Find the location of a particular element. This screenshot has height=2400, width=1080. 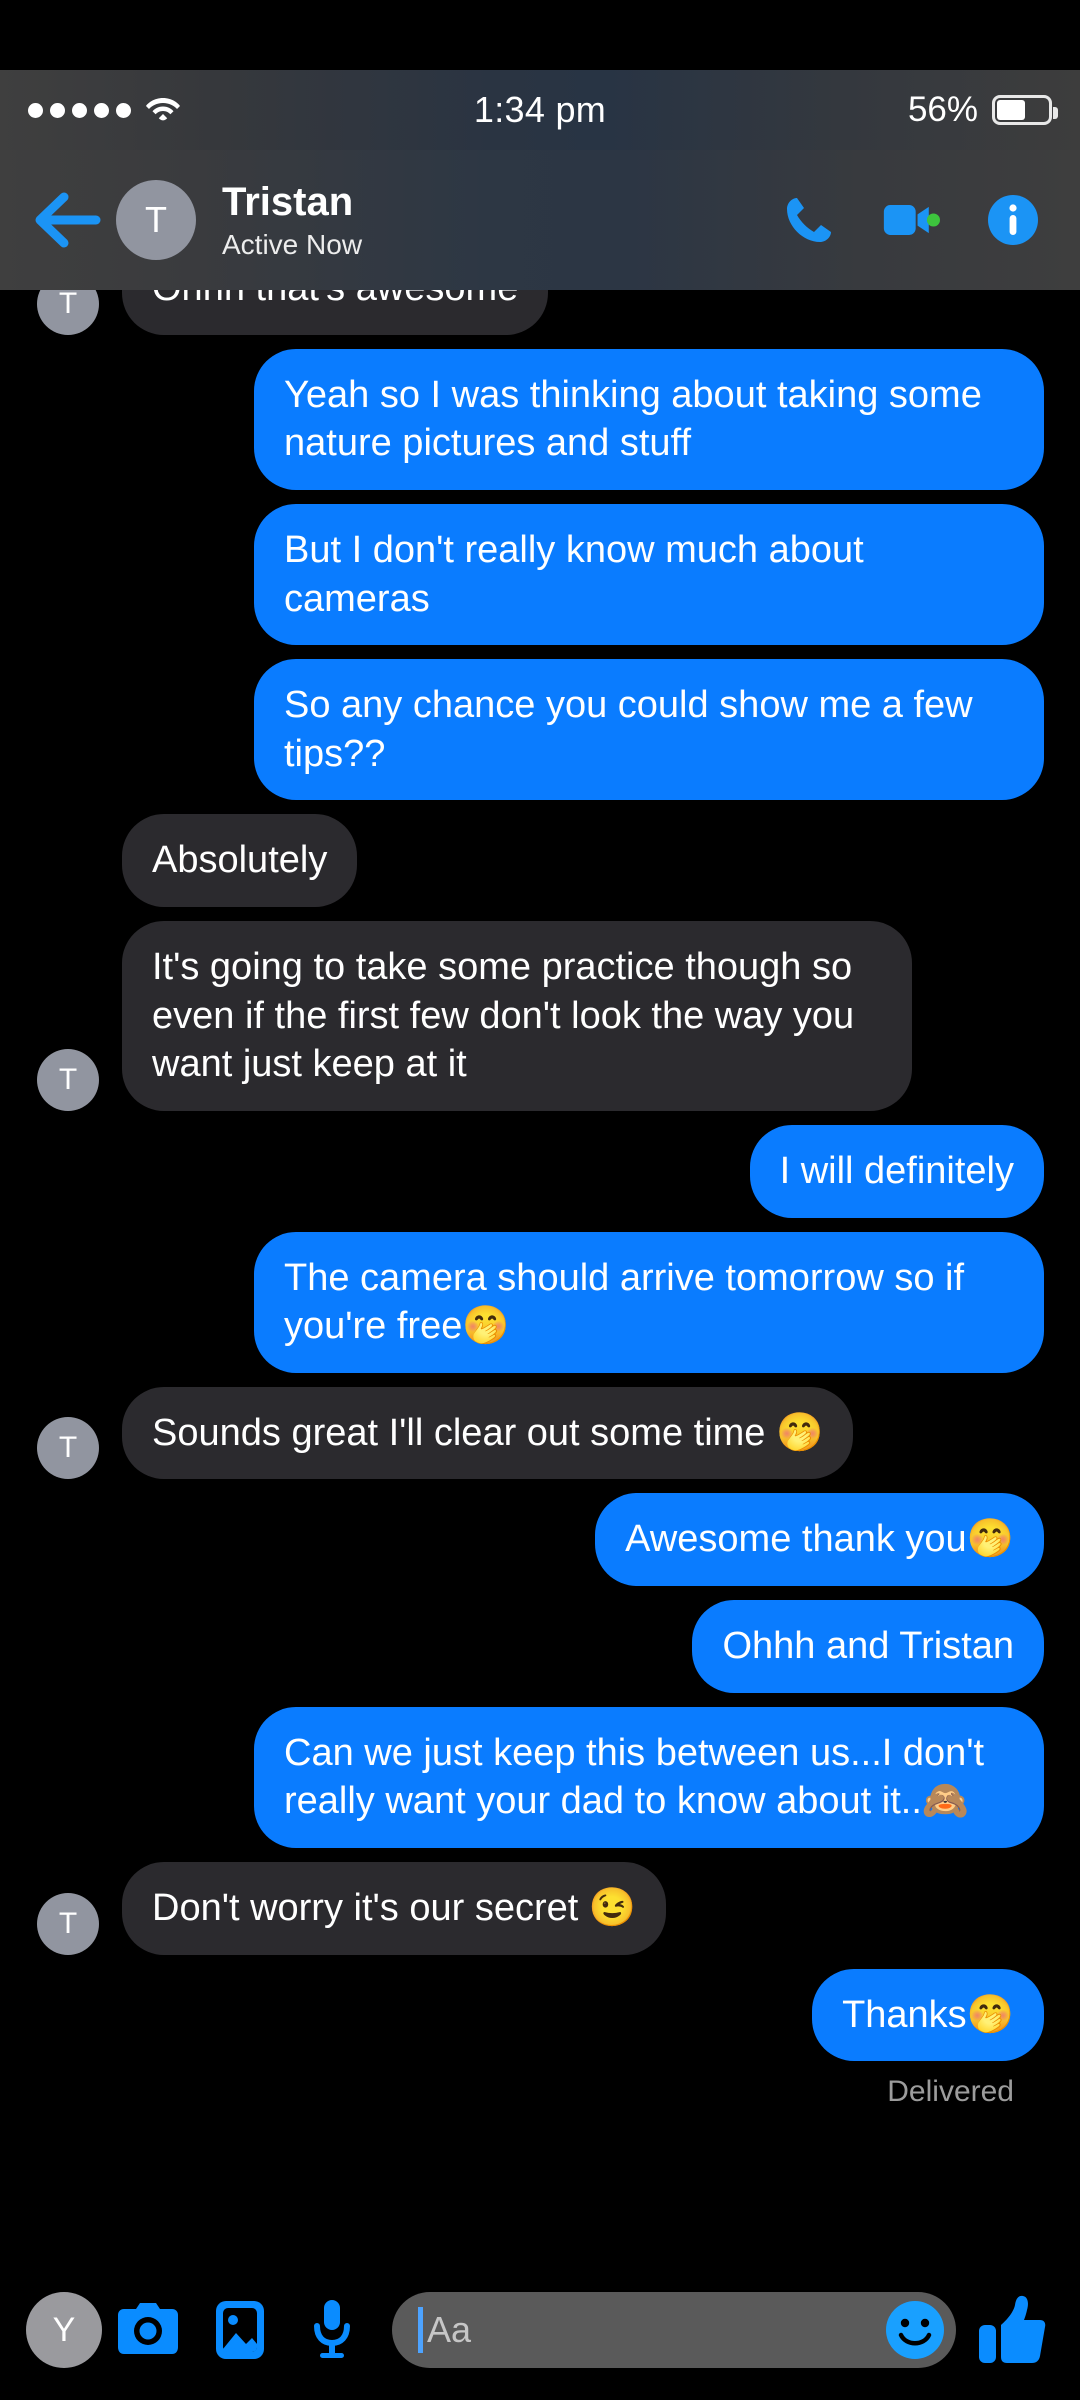

message-bubble: Thanks🤭 is located at coordinates (928, 2015).